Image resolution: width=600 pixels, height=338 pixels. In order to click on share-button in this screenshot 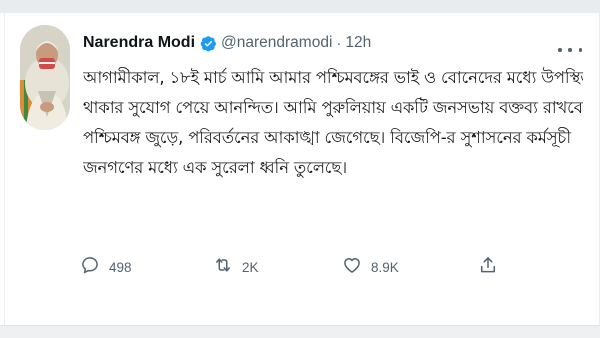, I will do `click(488, 267)`.